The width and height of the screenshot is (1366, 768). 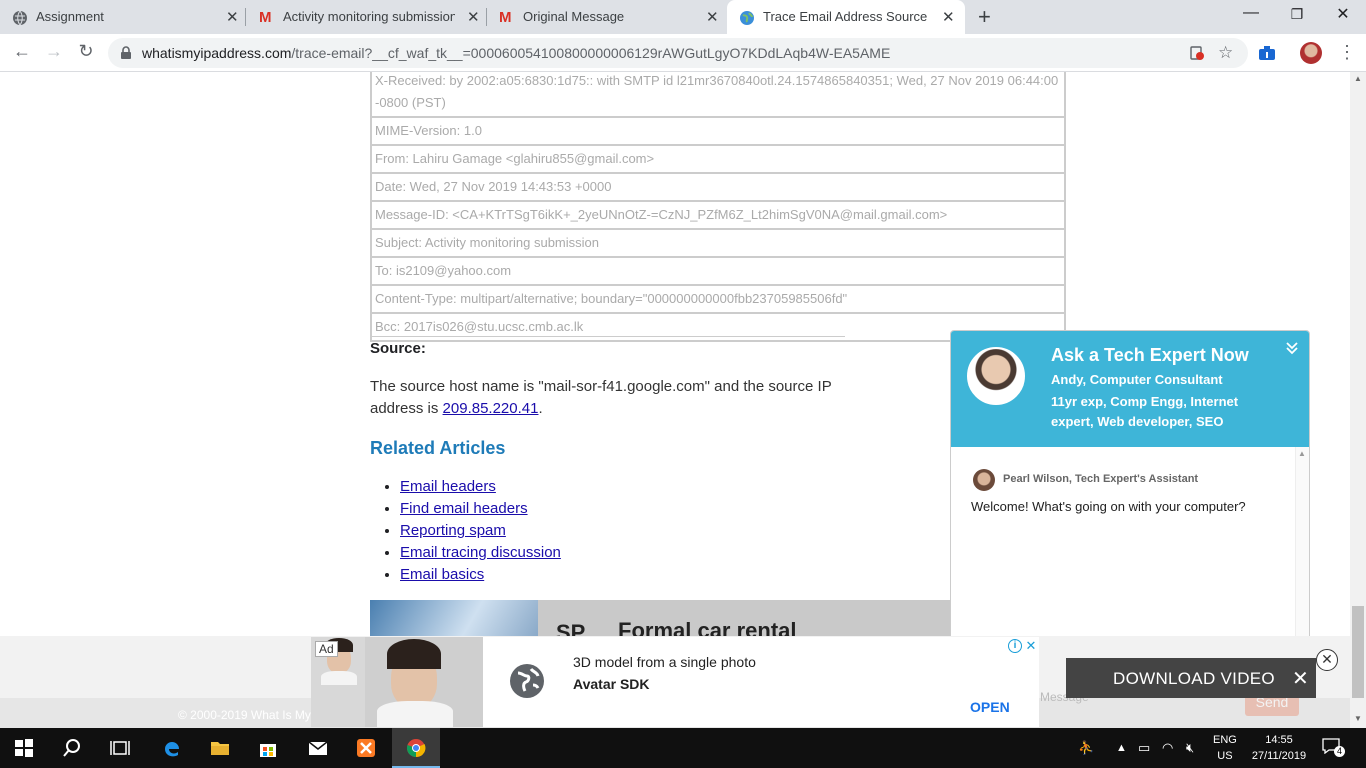 What do you see at coordinates (1302, 543) in the screenshot?
I see `chat-scrollbar: ▲` at bounding box center [1302, 543].